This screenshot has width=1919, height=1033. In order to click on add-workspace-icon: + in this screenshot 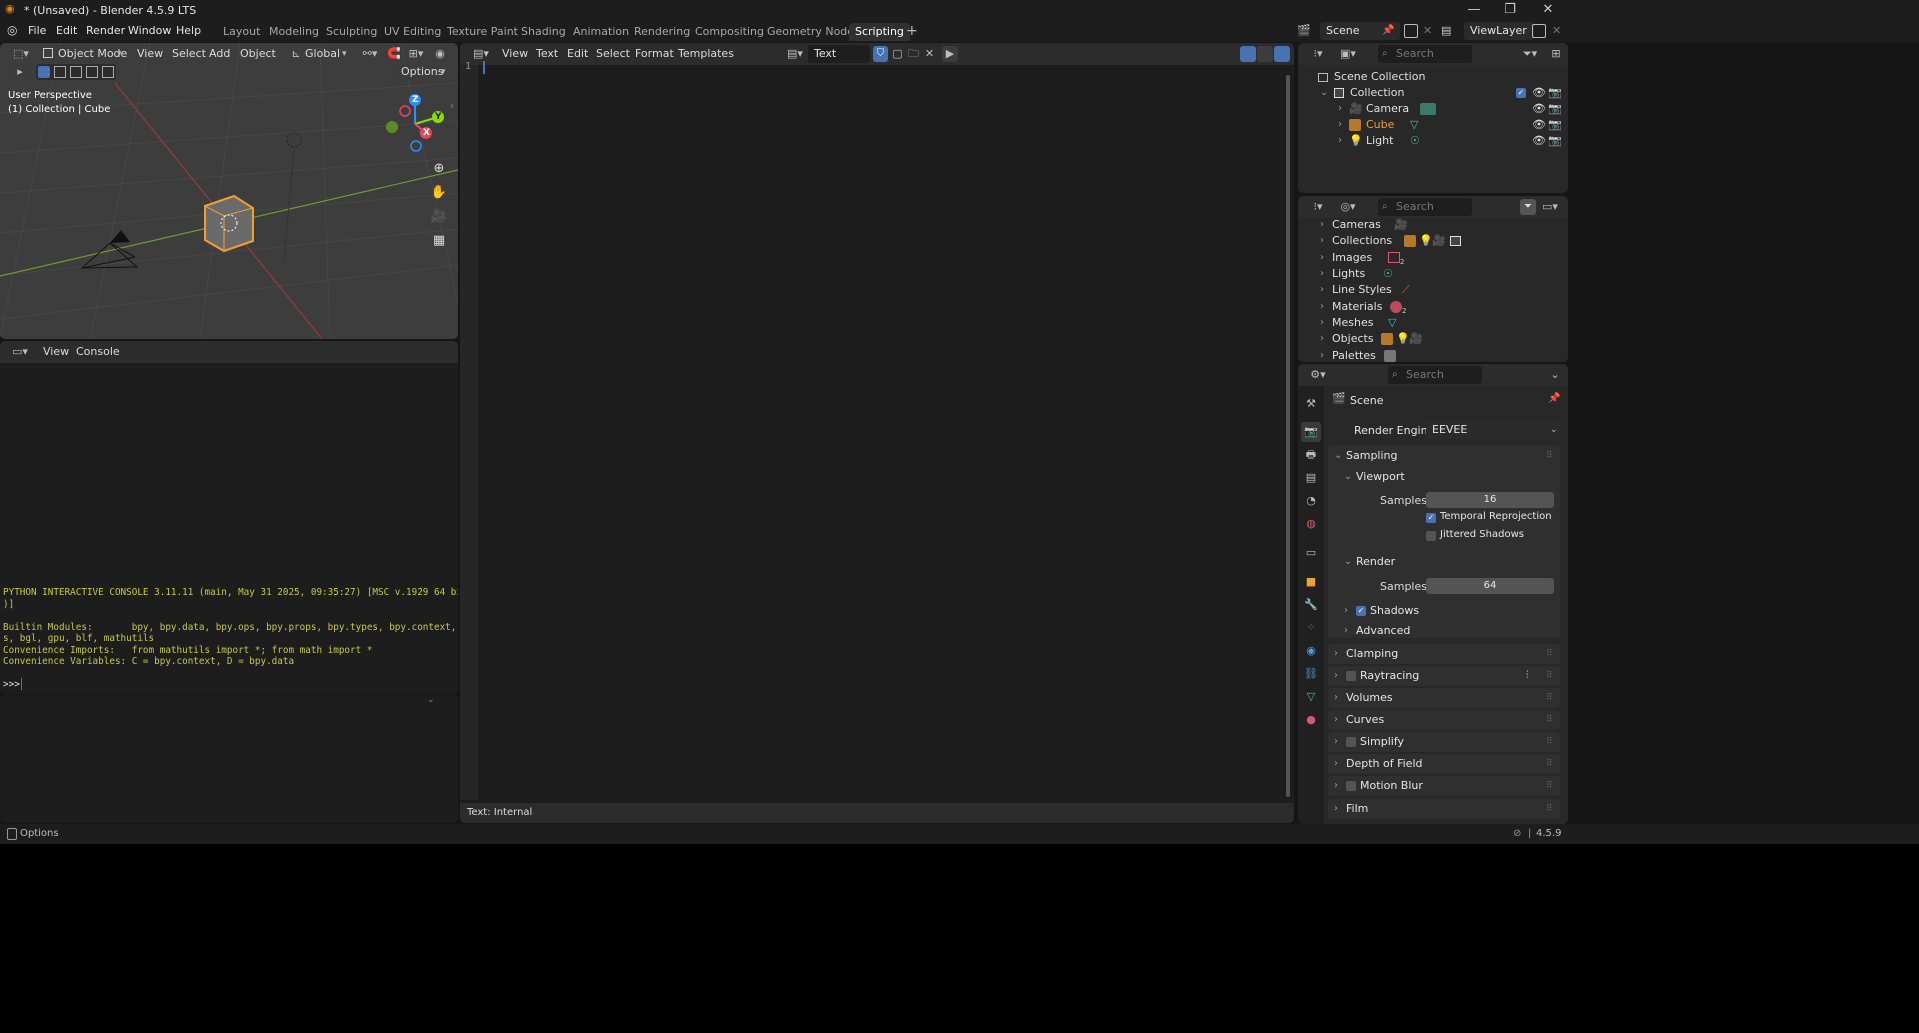, I will do `click(912, 31)`.